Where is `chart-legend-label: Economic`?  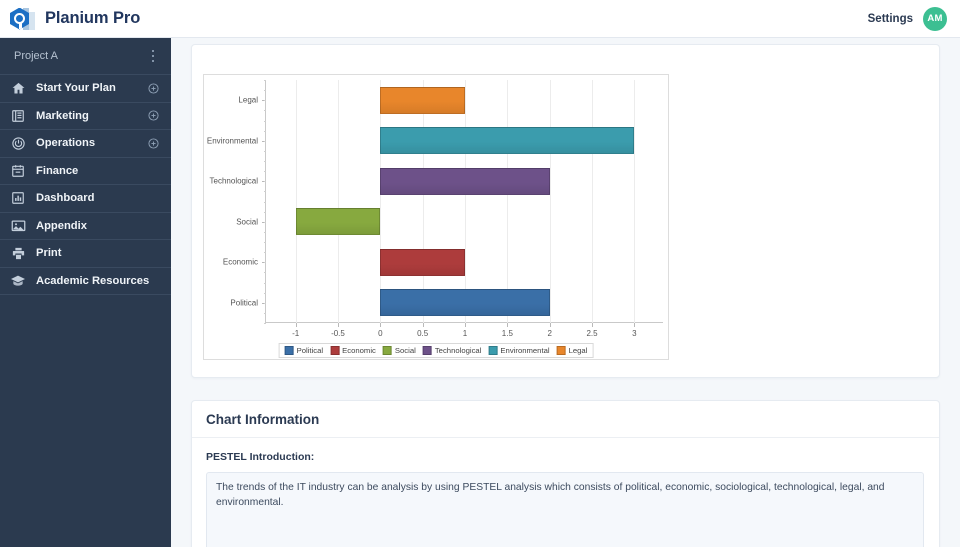
chart-legend-label: Economic is located at coordinates (359, 350).